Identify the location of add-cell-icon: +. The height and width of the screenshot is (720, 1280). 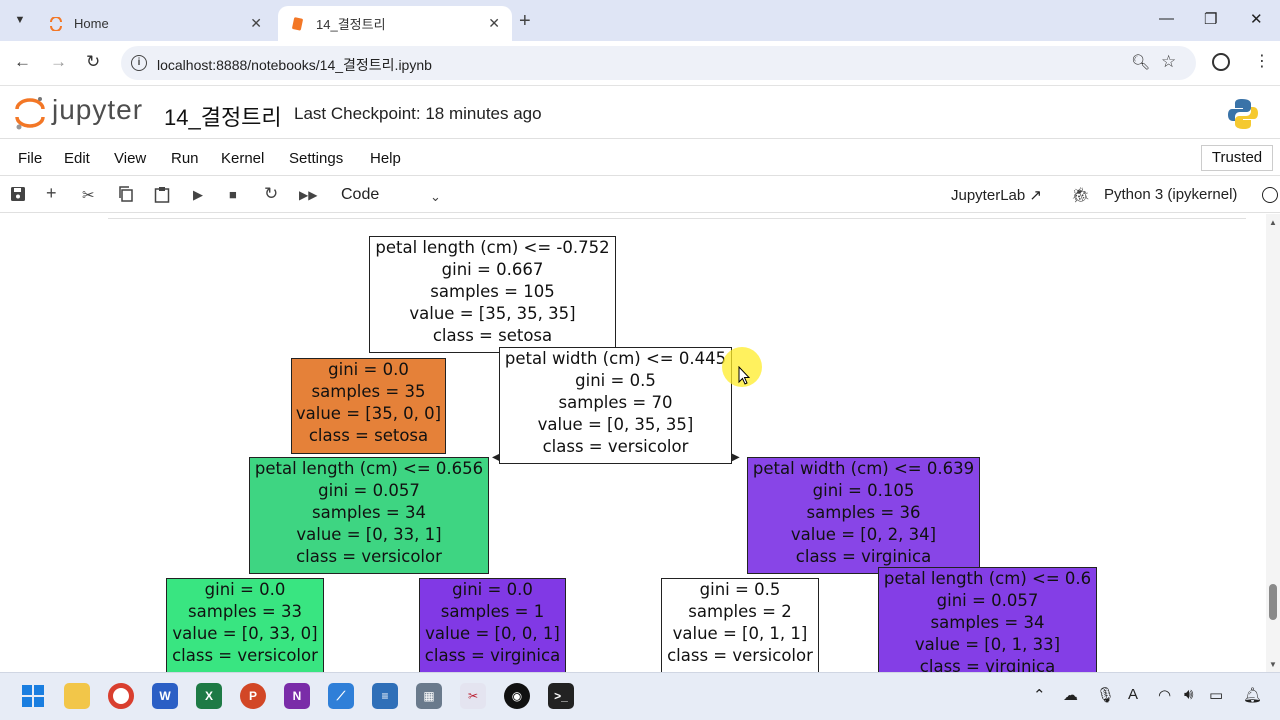
(51, 193).